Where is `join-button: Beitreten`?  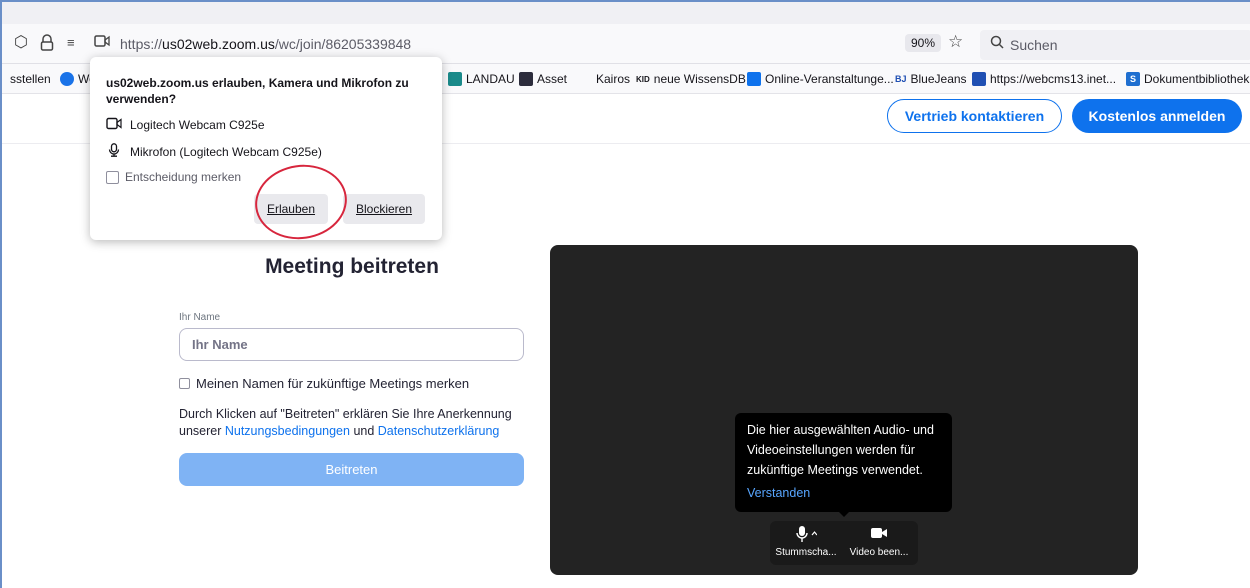 join-button: Beitreten is located at coordinates (351, 469).